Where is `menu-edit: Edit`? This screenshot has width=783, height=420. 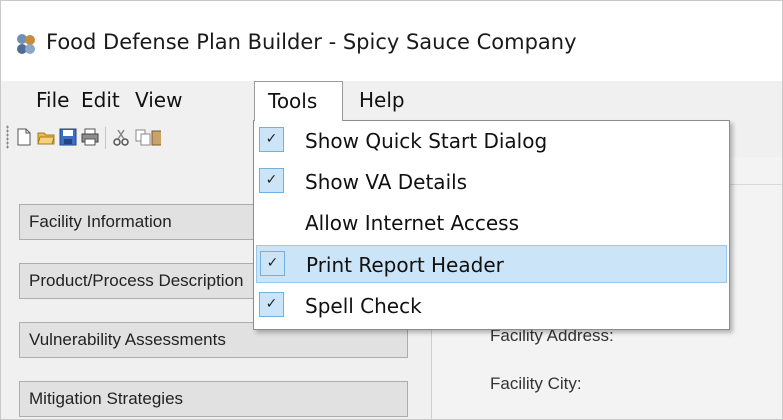
menu-edit: Edit is located at coordinates (100, 100).